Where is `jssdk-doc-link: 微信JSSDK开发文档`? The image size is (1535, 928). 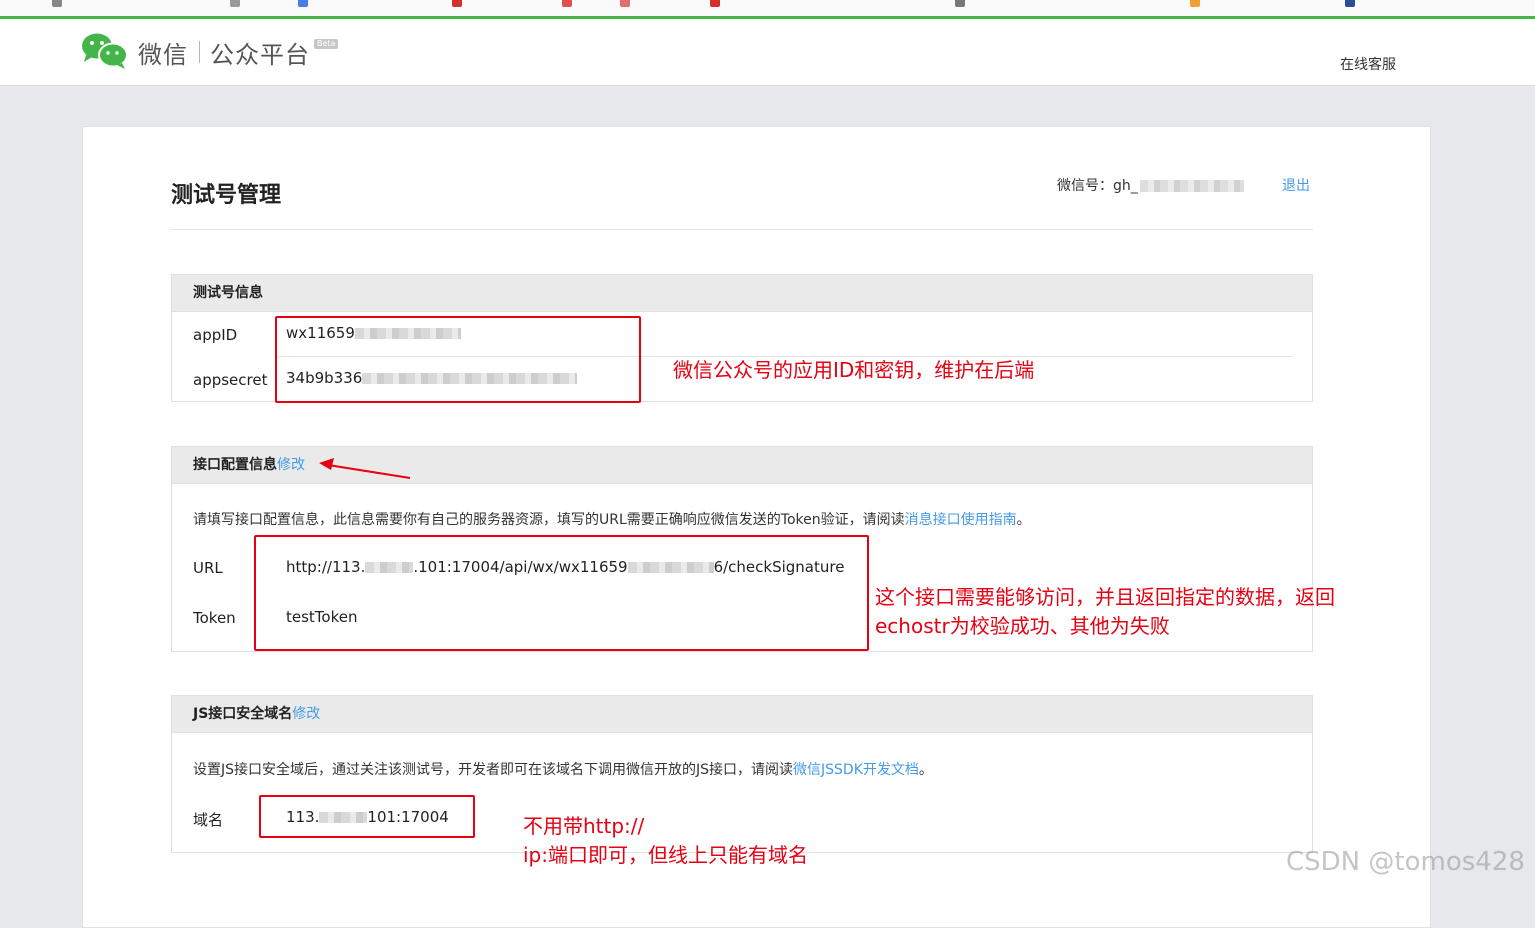
jssdk-doc-link: 微信JSSDK开发文档 is located at coordinates (856, 770).